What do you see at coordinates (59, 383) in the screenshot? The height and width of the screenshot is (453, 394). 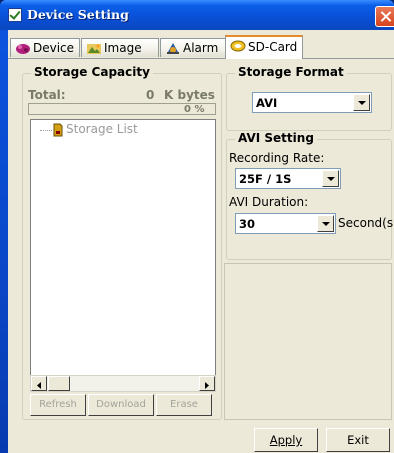 I see `scroll-thumb` at bounding box center [59, 383].